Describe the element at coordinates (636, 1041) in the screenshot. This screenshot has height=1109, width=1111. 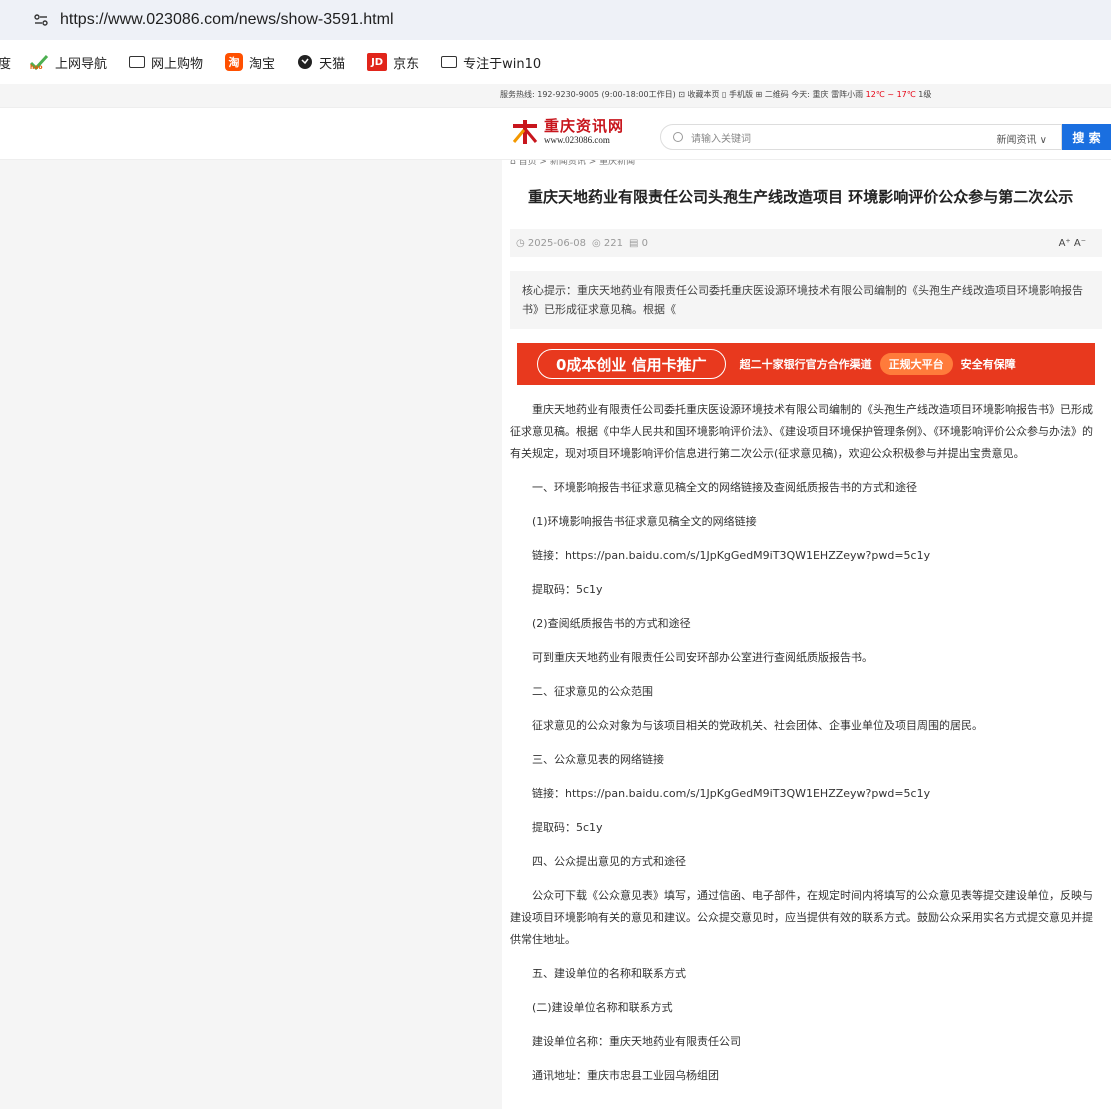
I see `article-paragraph: 建设单位名称：重庆天地药业有限责任公司` at that location.